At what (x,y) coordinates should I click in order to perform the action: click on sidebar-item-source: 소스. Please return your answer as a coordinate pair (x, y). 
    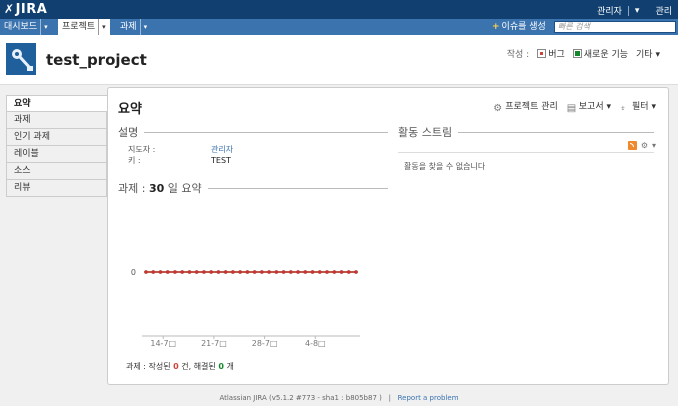
    Looking at the image, I should click on (56, 171).